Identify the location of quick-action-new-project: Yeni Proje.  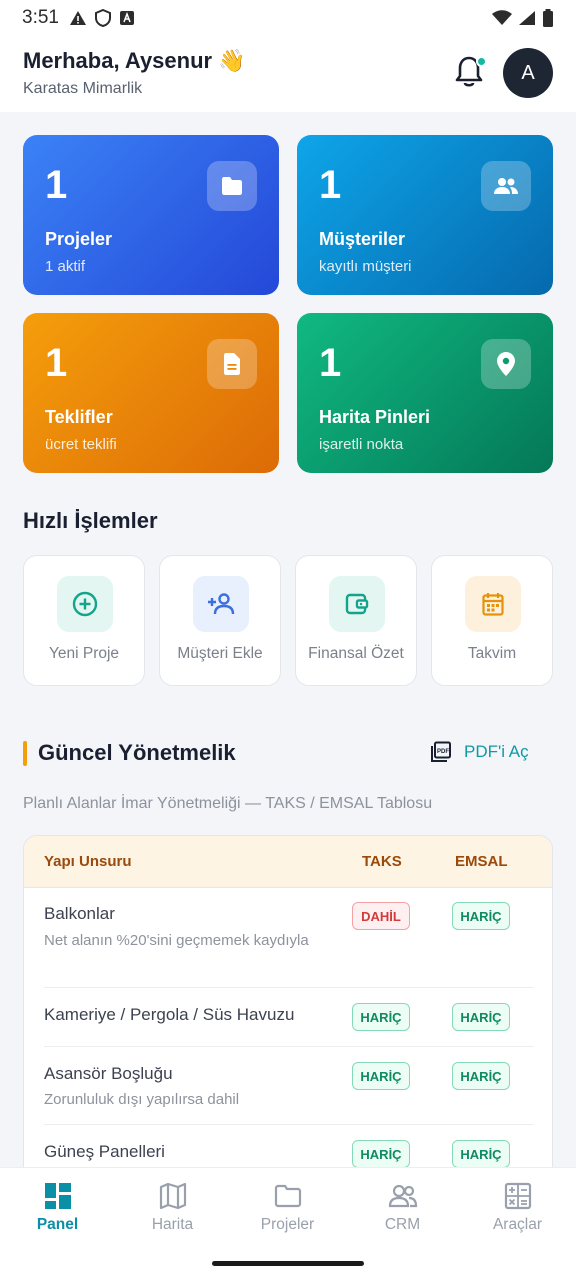
(84, 620).